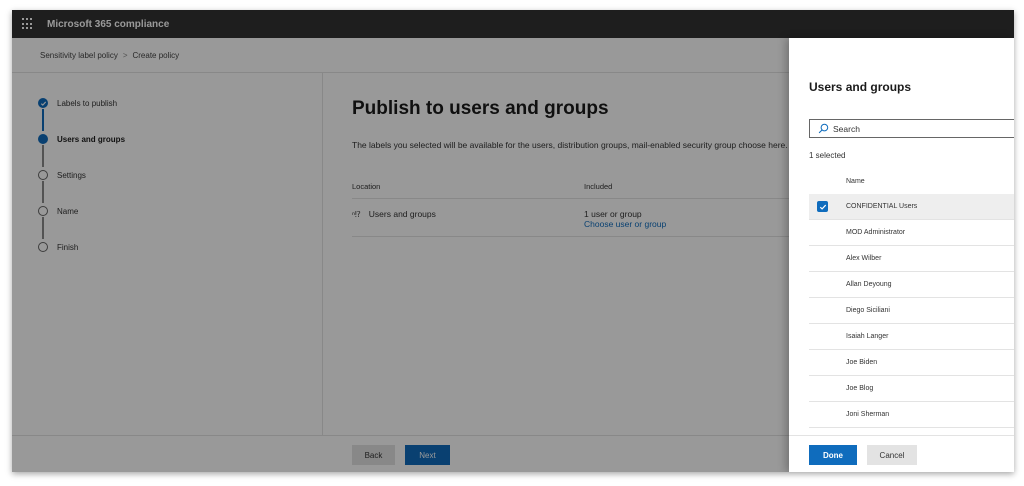 The width and height of the screenshot is (1024, 486). What do you see at coordinates (864, 258) in the screenshot?
I see `list-item-name: Alex Wilber` at bounding box center [864, 258].